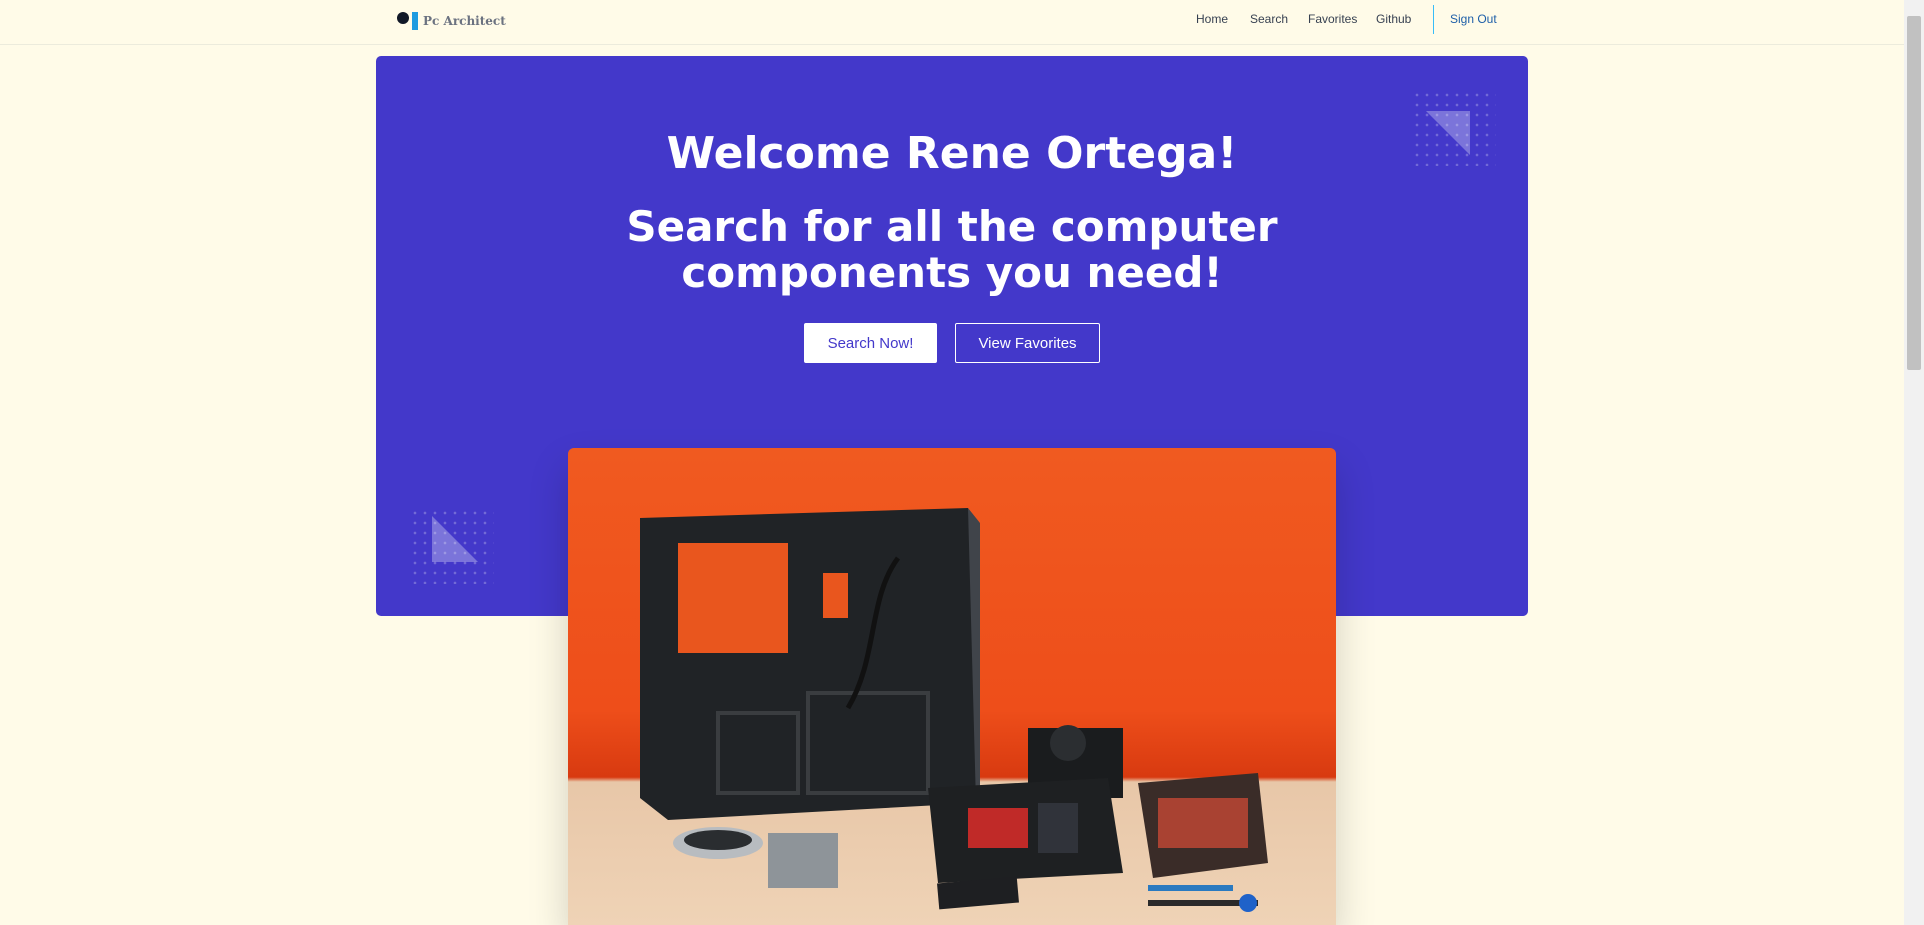  I want to click on view-favorites-button: View Favorites, so click(1027, 343).